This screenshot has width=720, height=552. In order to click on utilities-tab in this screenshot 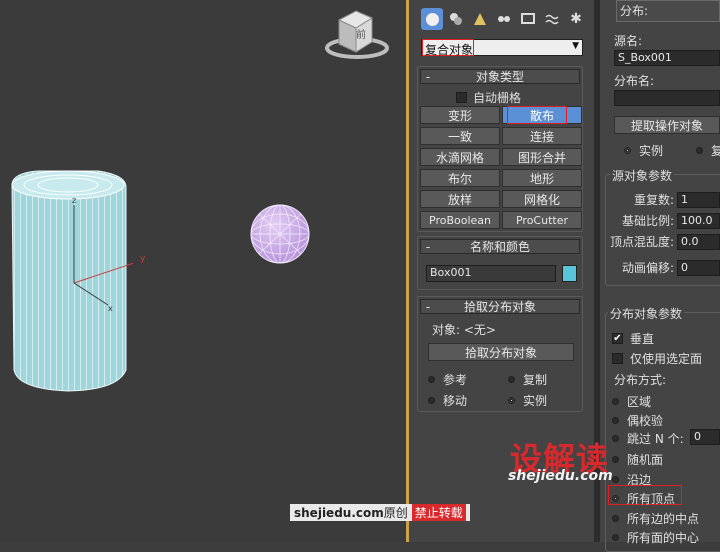, I will do `click(552, 19)`.